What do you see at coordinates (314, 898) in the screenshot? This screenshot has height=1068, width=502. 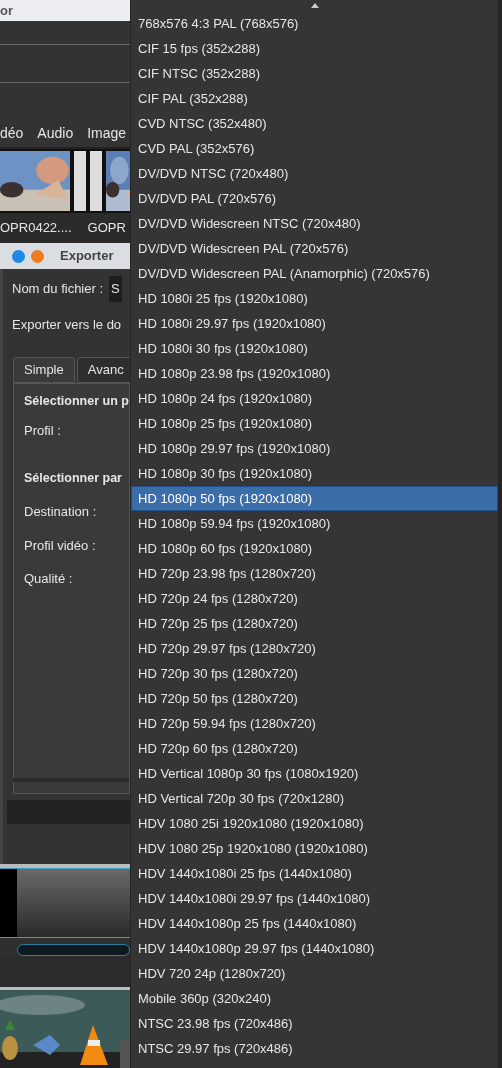 I see `menu-item: HDV 1440x1080i 29.97 fps (1440x1080)` at bounding box center [314, 898].